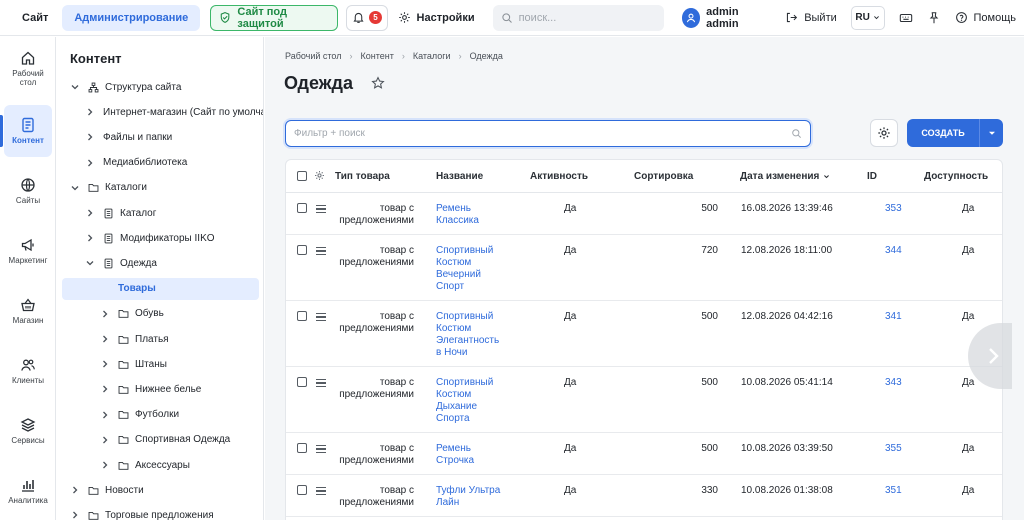  I want to click on tree-item: Каталог, so click(160, 213).